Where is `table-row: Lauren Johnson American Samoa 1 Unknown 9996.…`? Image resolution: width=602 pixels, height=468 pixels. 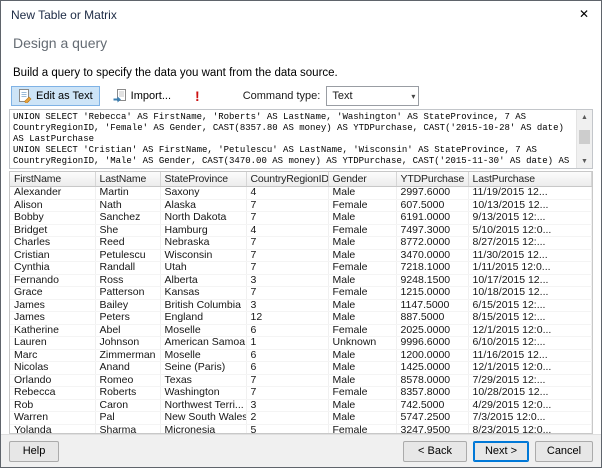
table-row: Lauren Johnson American Samoa 1 Unknown 9996.… is located at coordinates (301, 343).